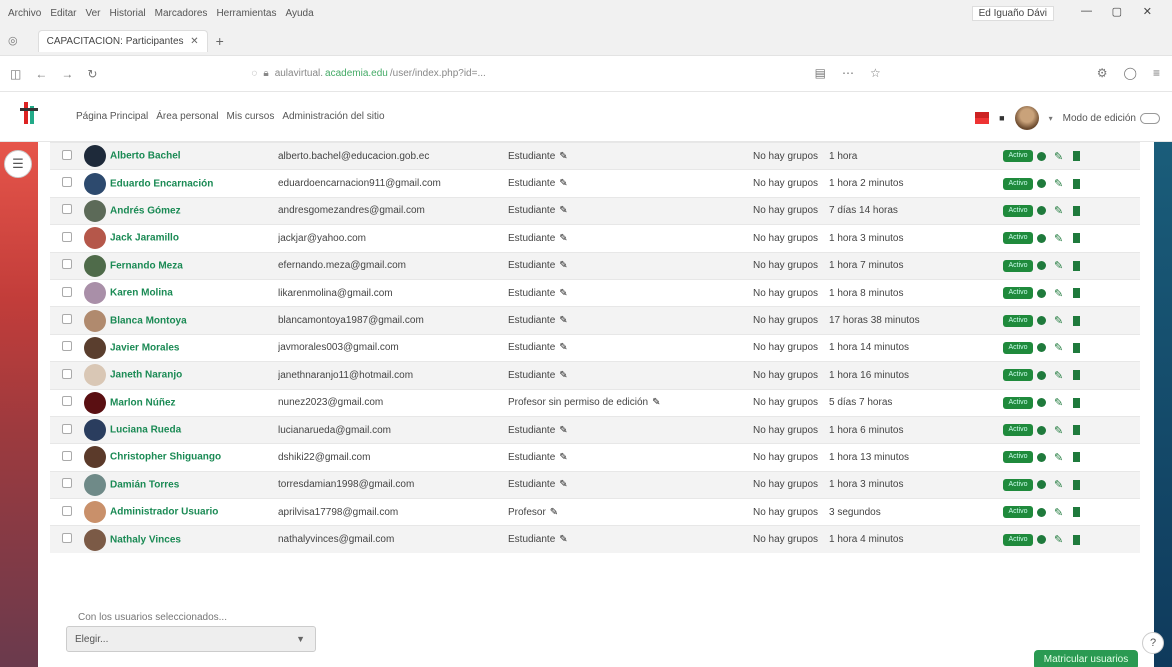 This screenshot has width=1172, height=667. I want to click on tab-list-icon: ◎, so click(13, 40).